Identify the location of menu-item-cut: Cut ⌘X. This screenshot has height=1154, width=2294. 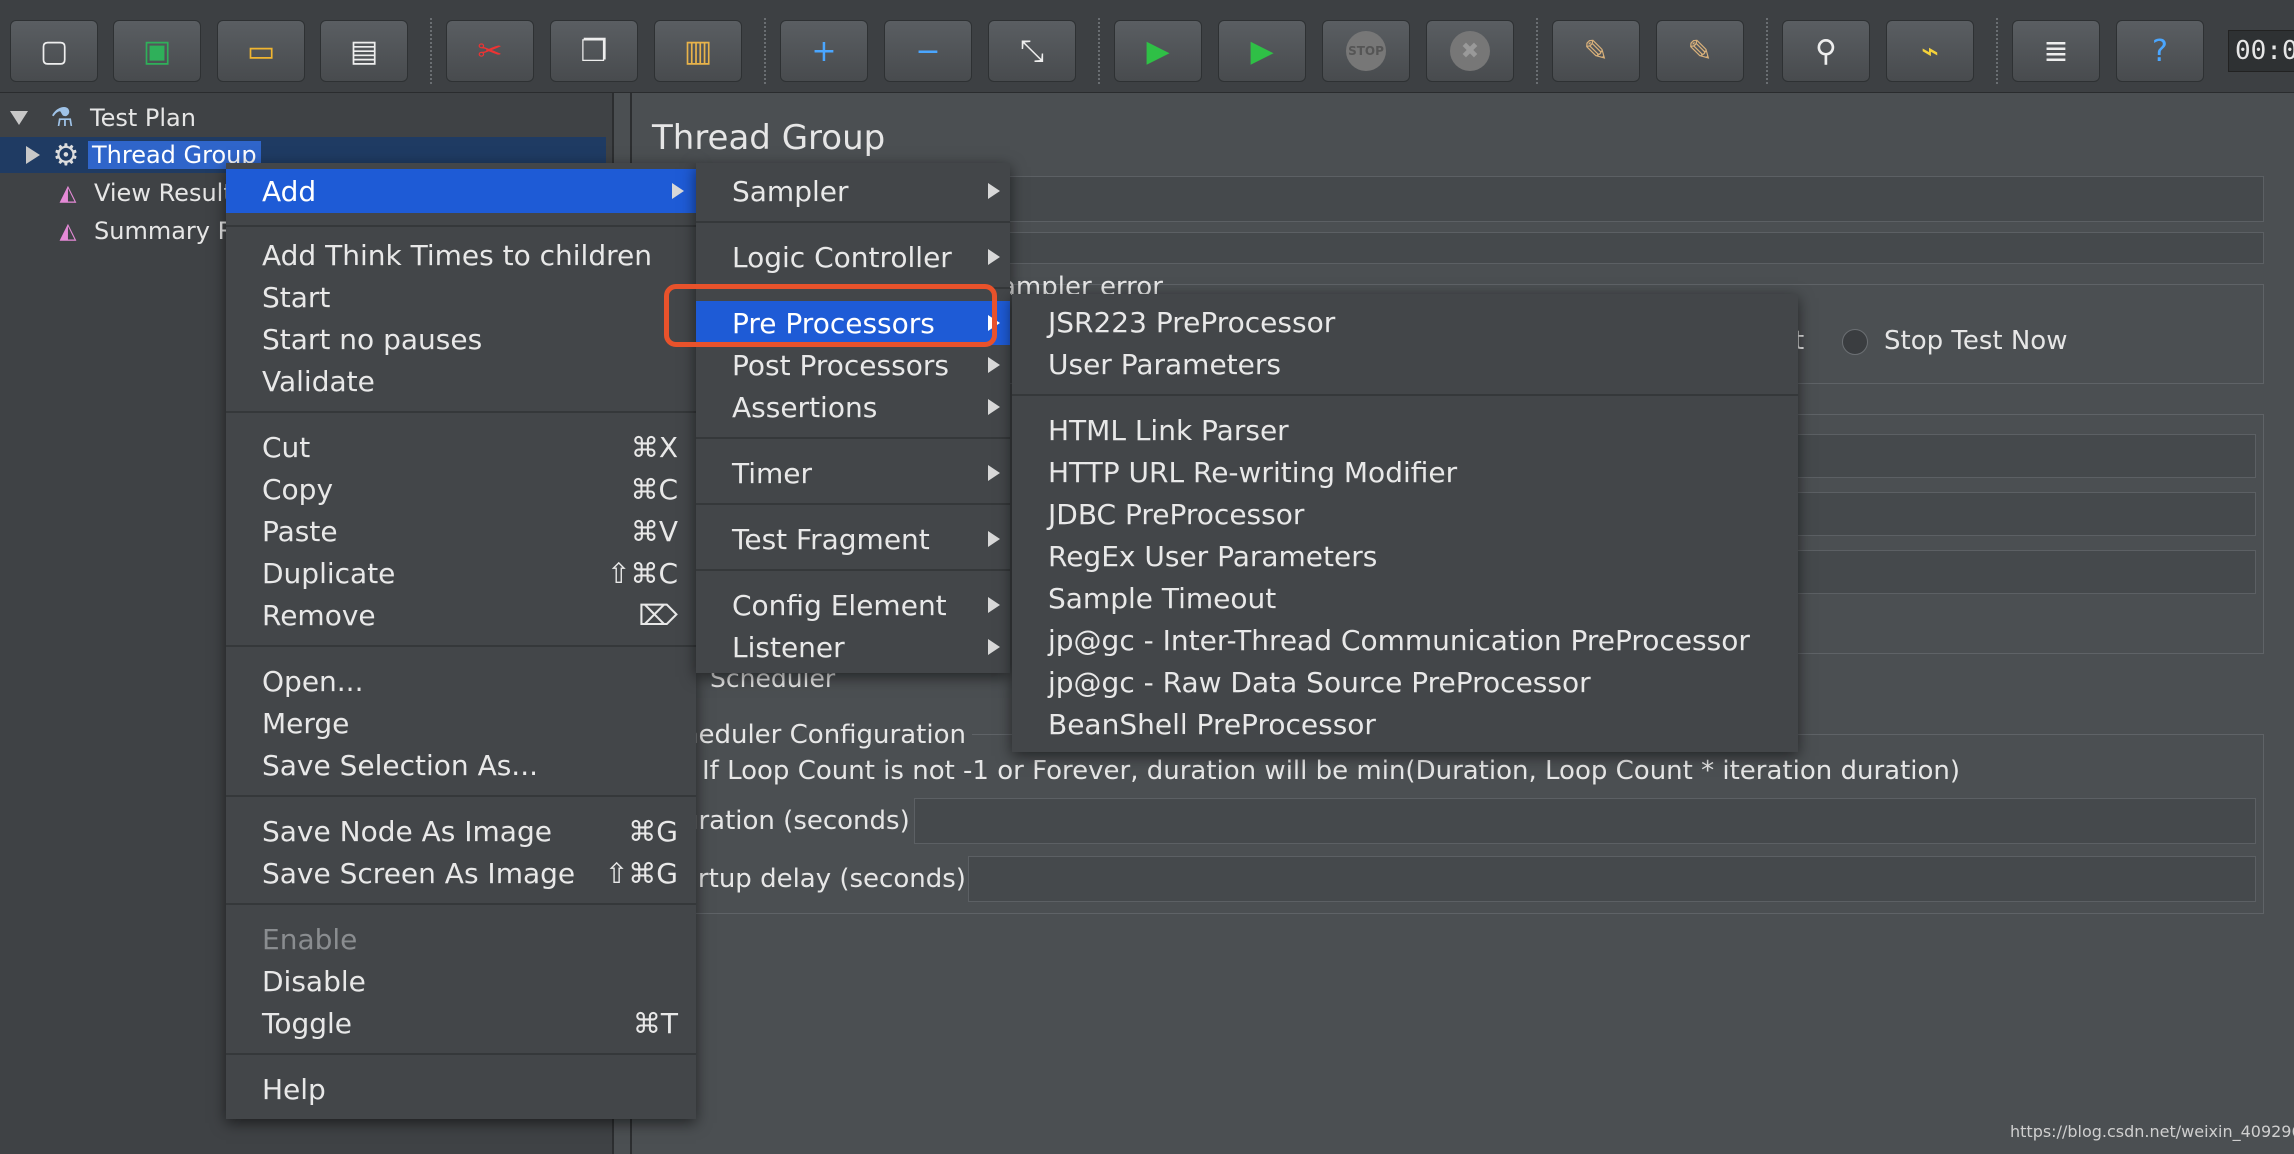
(461, 447).